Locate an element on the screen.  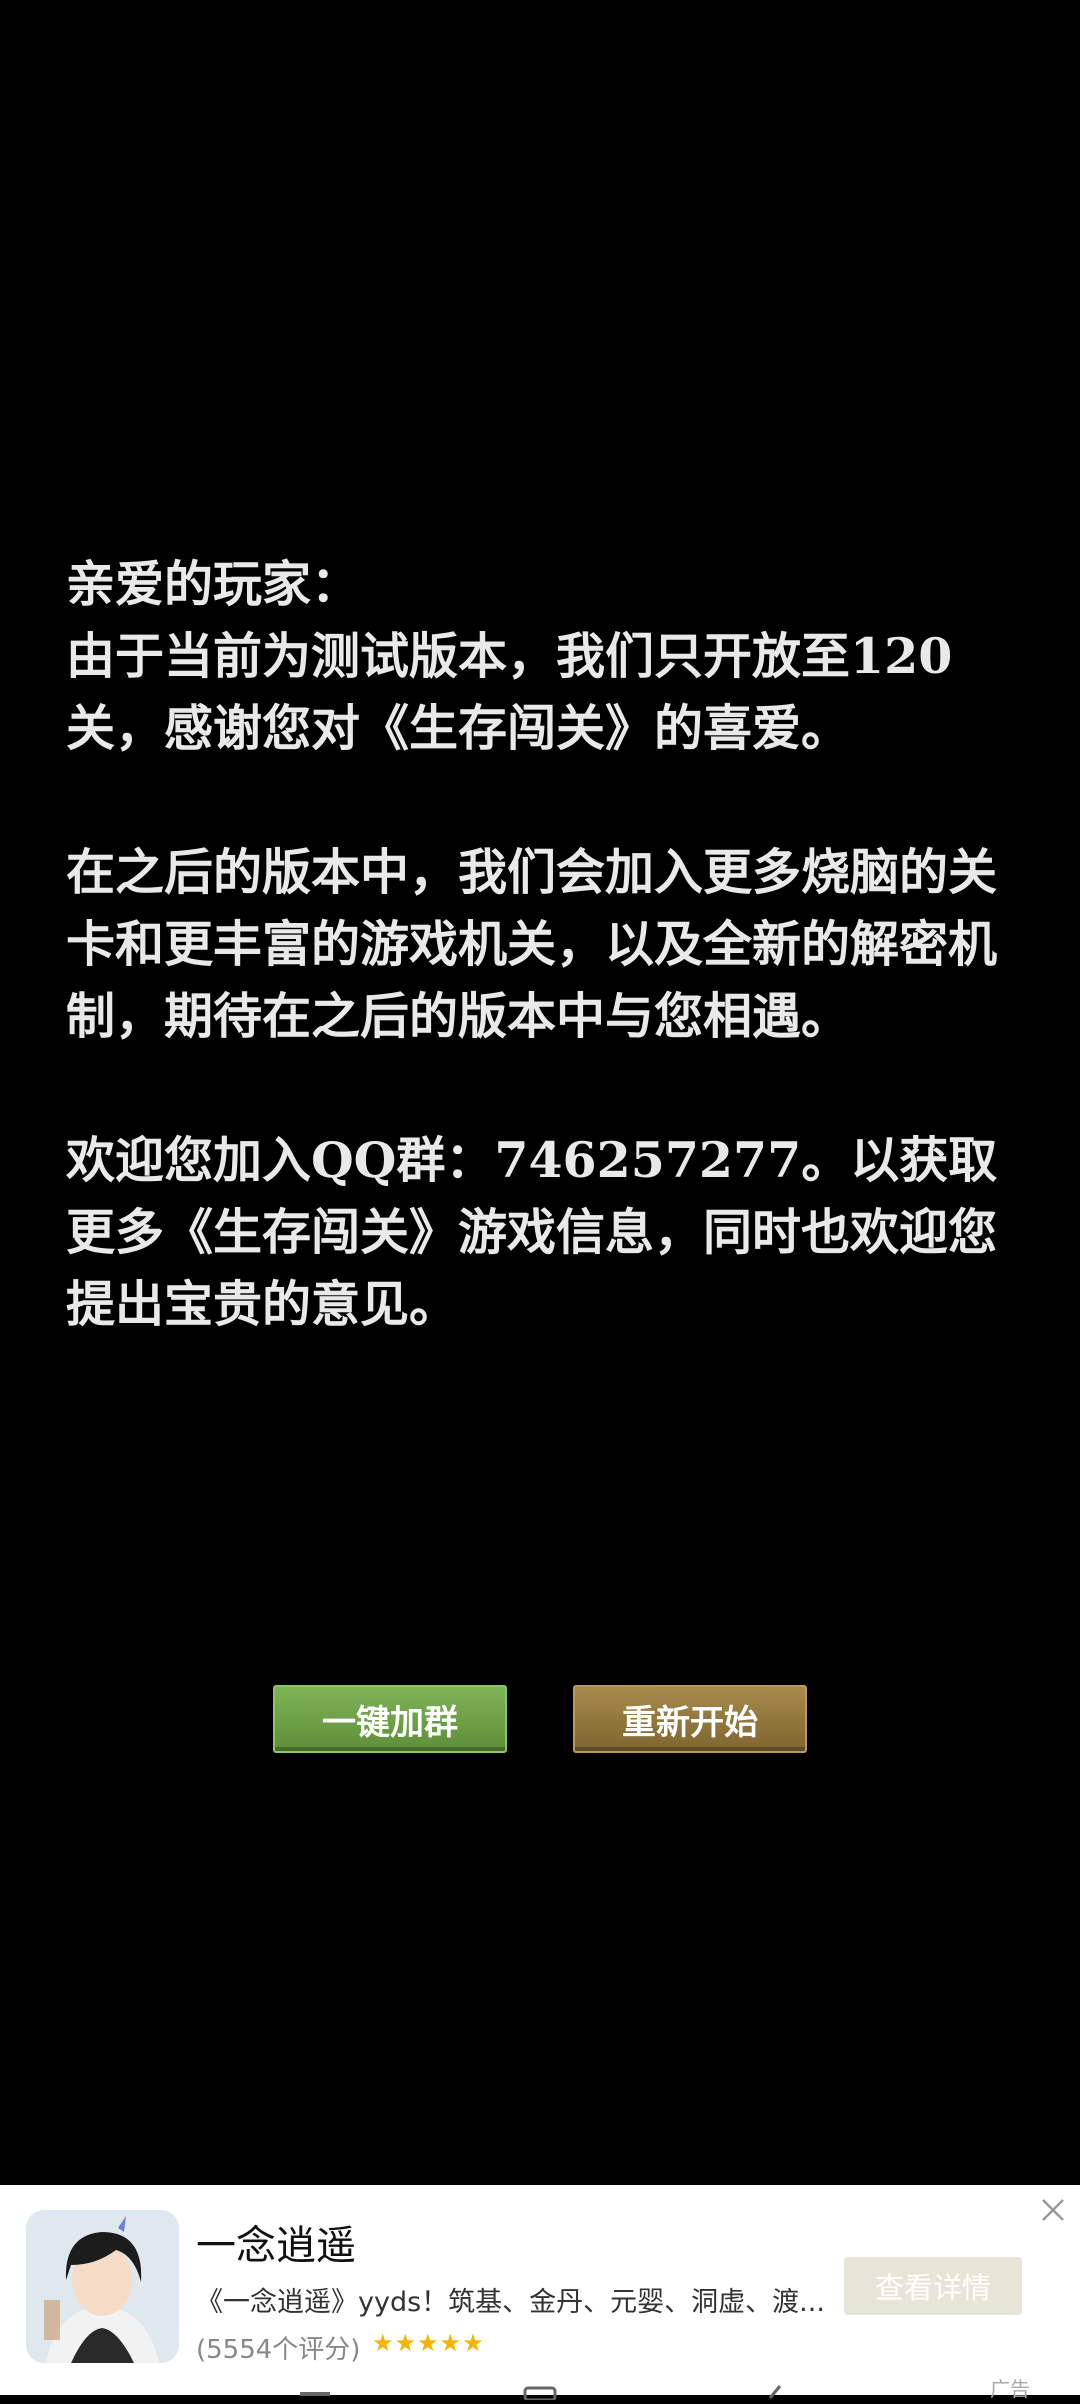
paragraph-test-version: 由于当前为测试版本，我们只开放至120关，感谢您对《生存闯关》的喜爱。 is located at coordinates (509, 692).